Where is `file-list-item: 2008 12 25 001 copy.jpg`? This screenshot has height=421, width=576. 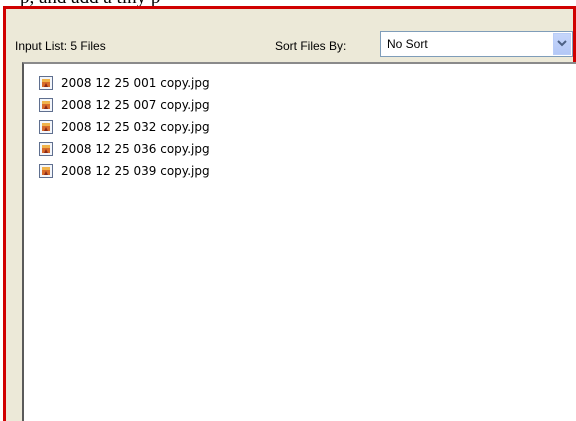 file-list-item: 2008 12 25 001 copy.jpg is located at coordinates (124, 83).